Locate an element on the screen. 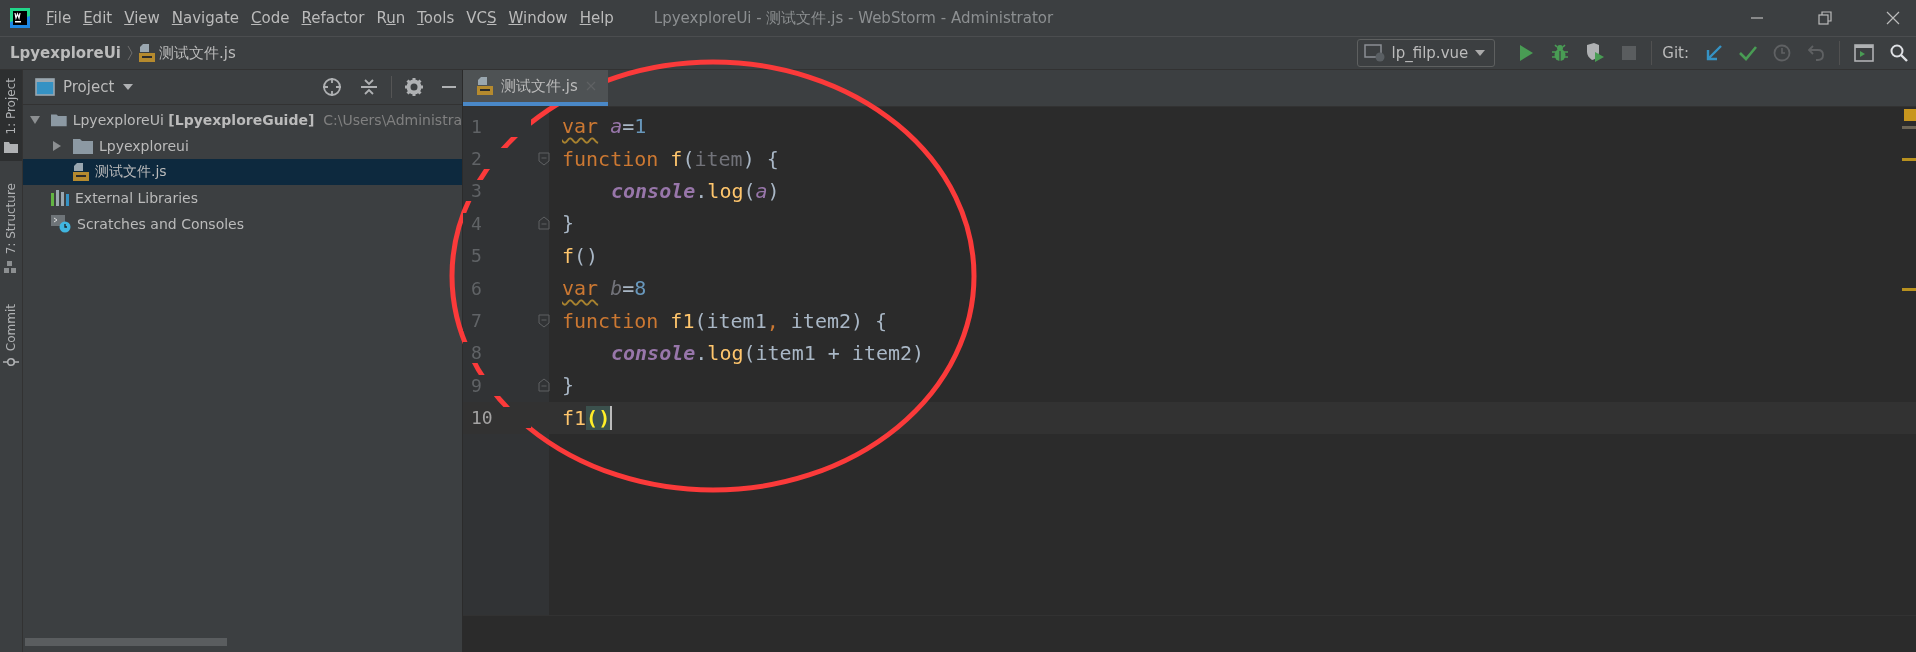 The width and height of the screenshot is (1916, 652). code-line: var a=1 is located at coordinates (604, 126).